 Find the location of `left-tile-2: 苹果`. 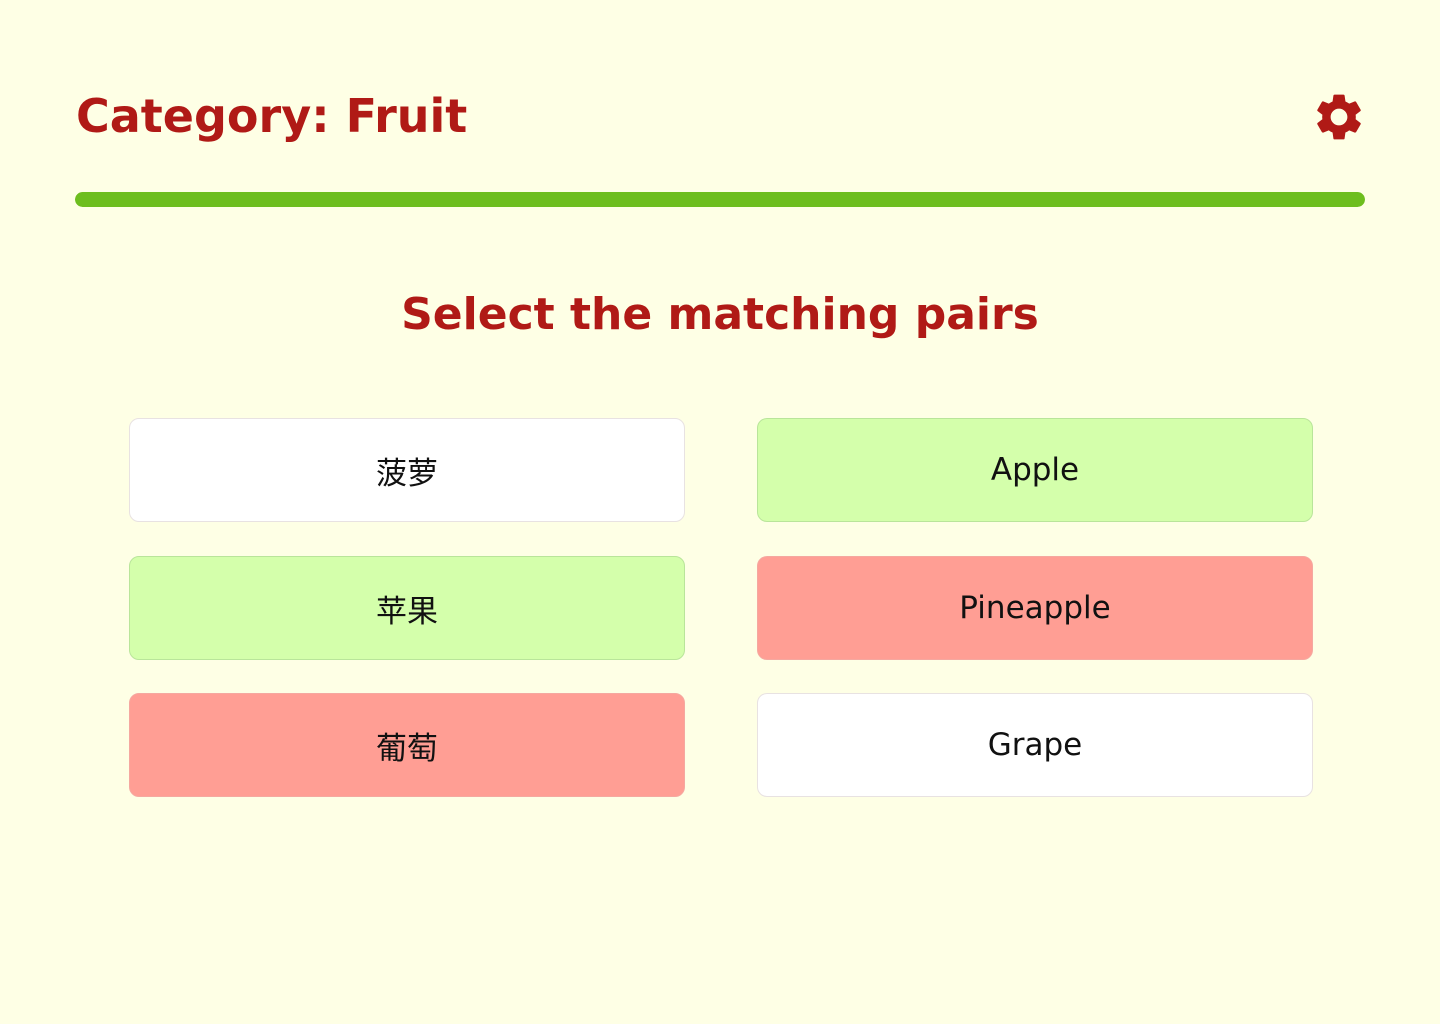

left-tile-2: 苹果 is located at coordinates (407, 608).